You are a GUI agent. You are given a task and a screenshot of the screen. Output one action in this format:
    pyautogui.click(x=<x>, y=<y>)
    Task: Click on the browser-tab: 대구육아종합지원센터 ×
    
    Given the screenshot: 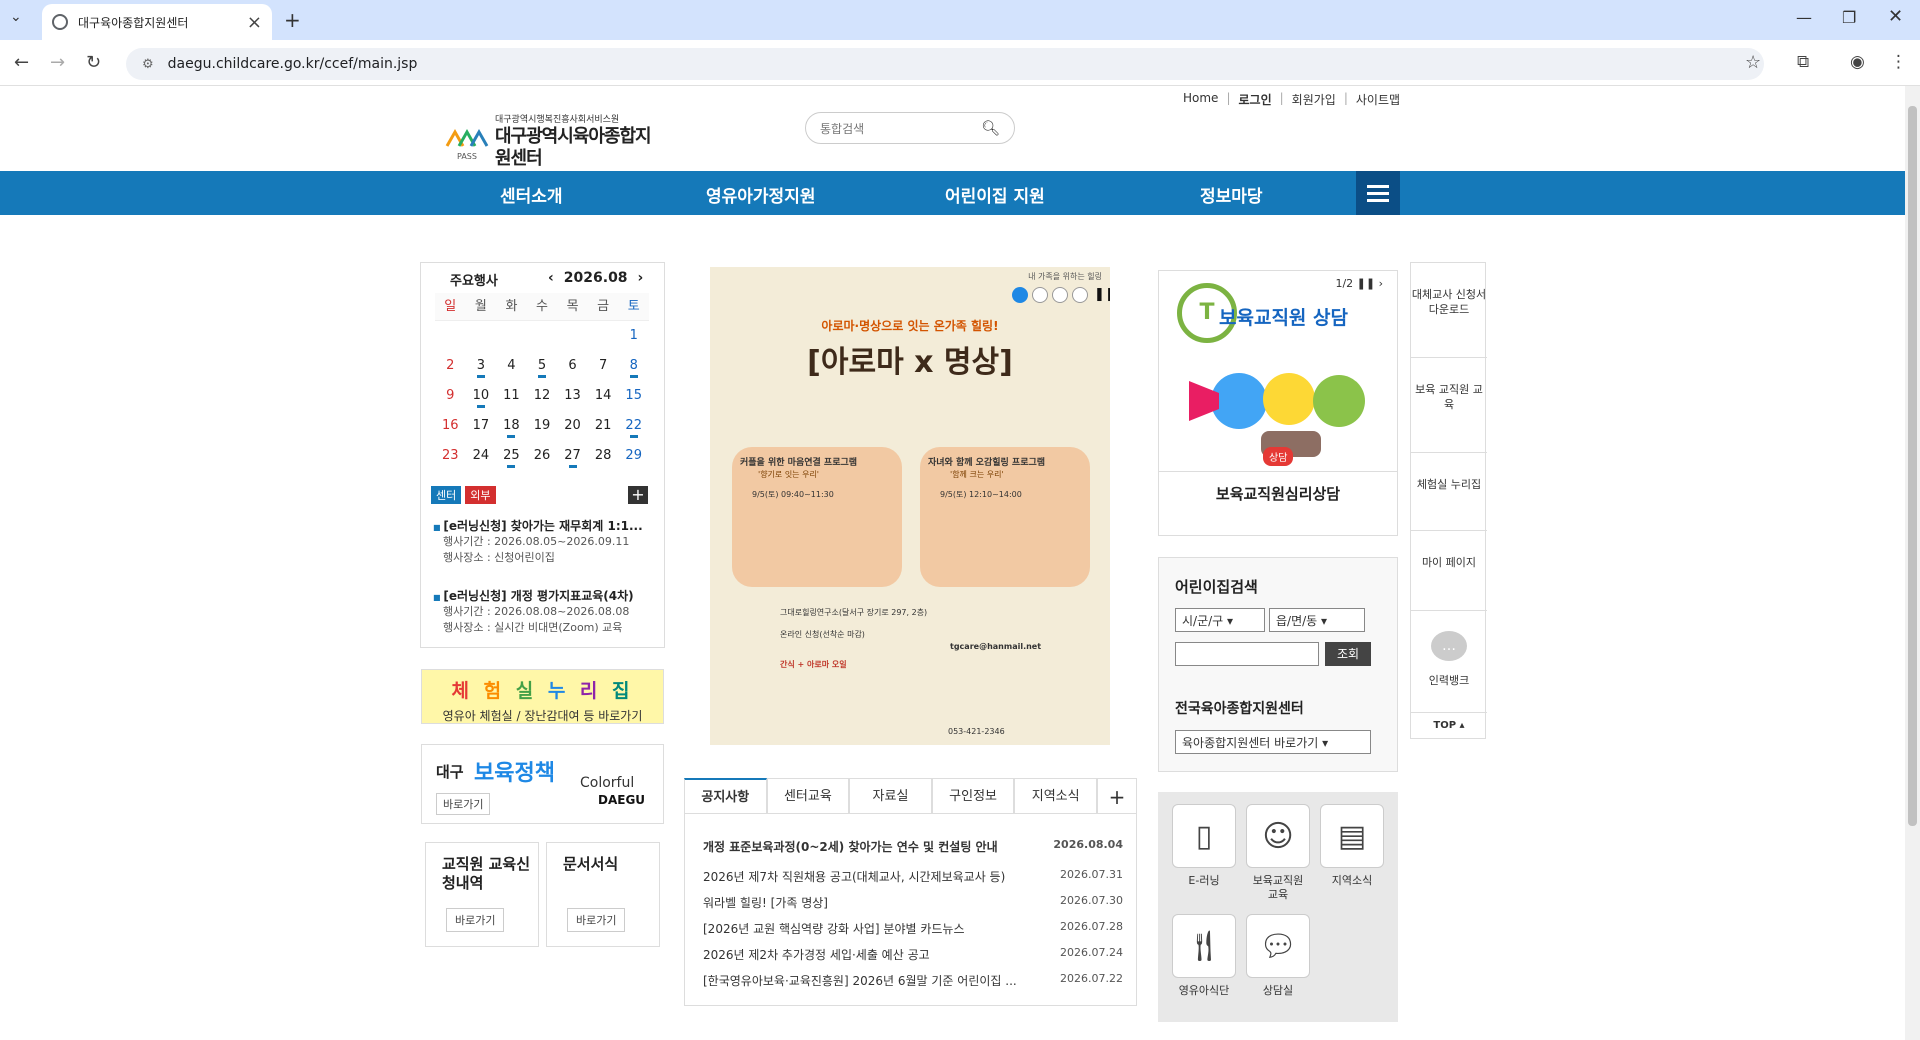 What is the action you would take?
    pyautogui.click(x=157, y=22)
    